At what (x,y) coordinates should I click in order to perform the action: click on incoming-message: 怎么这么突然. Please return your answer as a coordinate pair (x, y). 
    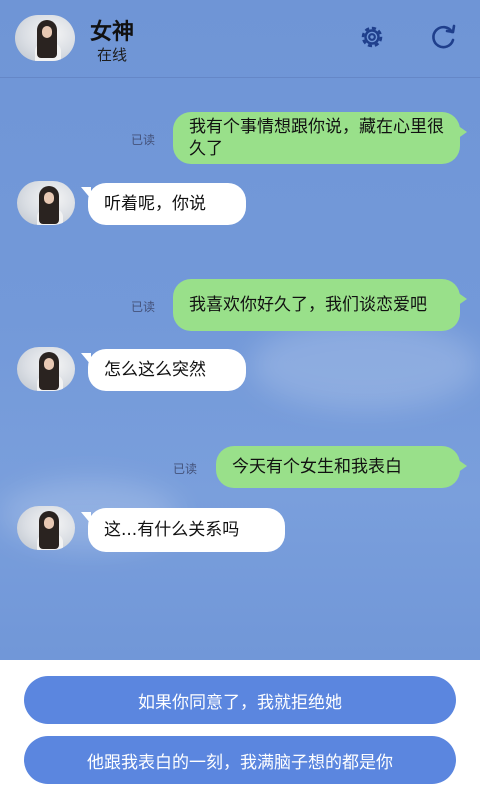
    Looking at the image, I should click on (163, 370).